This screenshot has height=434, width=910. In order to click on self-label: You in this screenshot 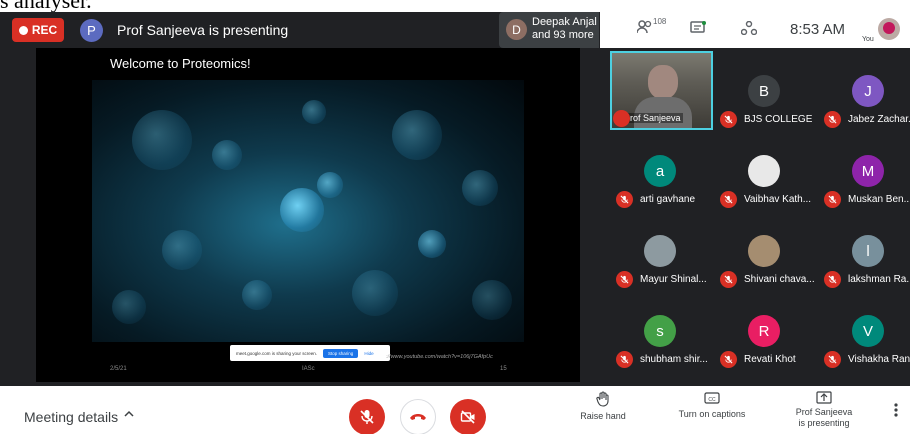, I will do `click(868, 39)`.